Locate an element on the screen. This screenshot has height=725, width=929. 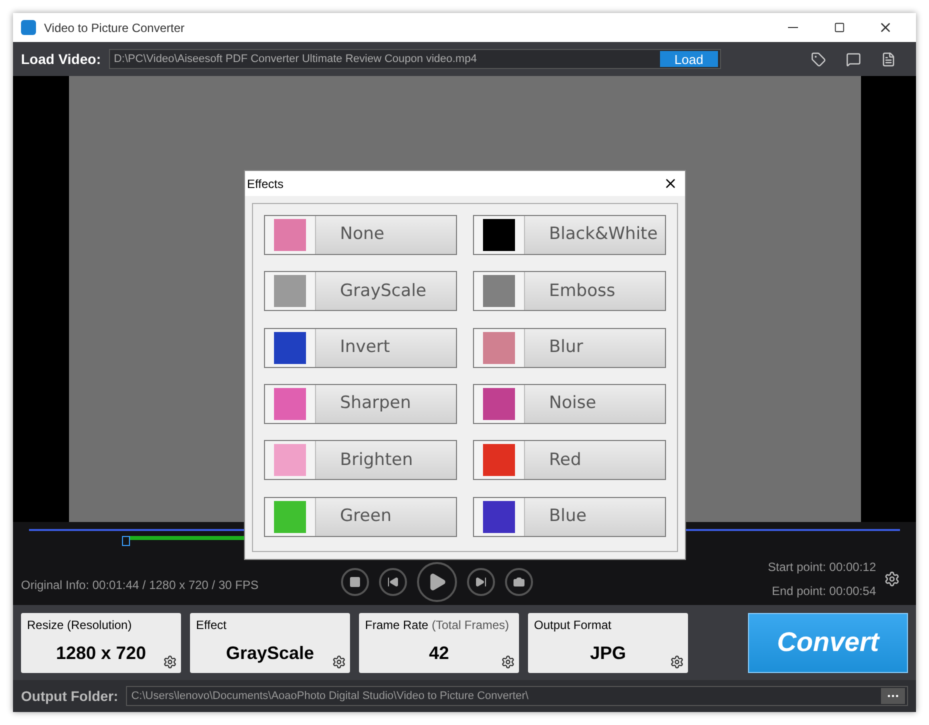
setting-note: (Total Frames) is located at coordinates (470, 625).